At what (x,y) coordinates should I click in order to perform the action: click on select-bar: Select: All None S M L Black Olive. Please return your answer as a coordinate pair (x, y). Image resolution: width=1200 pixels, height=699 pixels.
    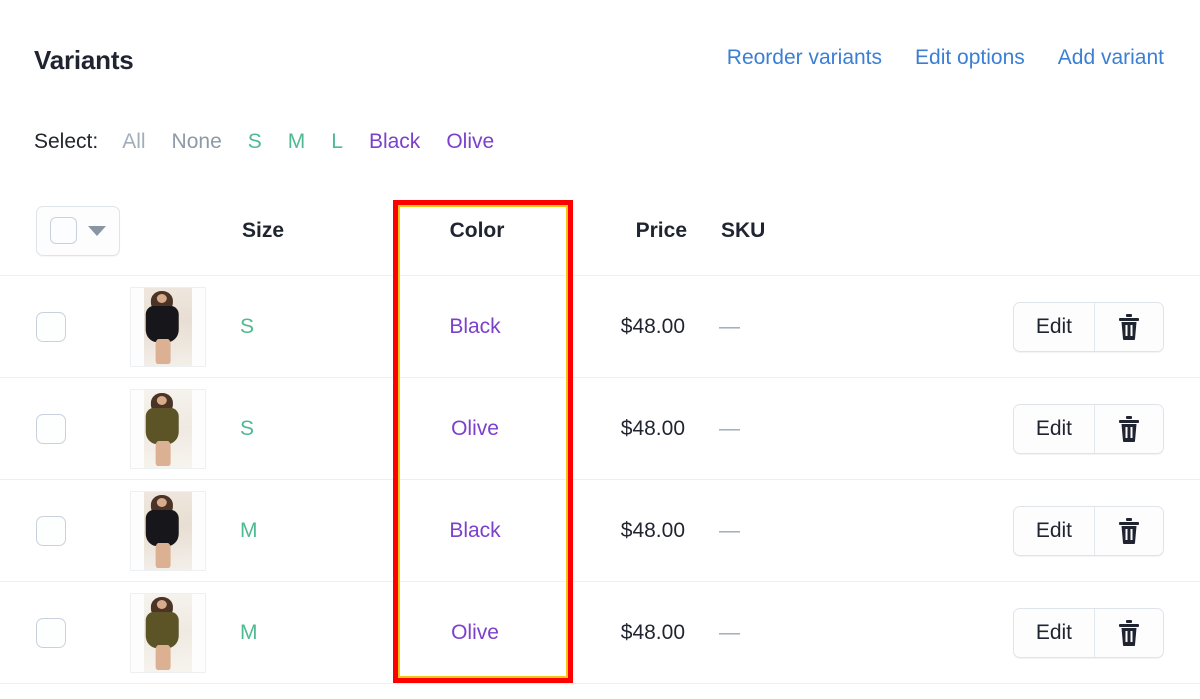
    Looking at the image, I should click on (264, 142).